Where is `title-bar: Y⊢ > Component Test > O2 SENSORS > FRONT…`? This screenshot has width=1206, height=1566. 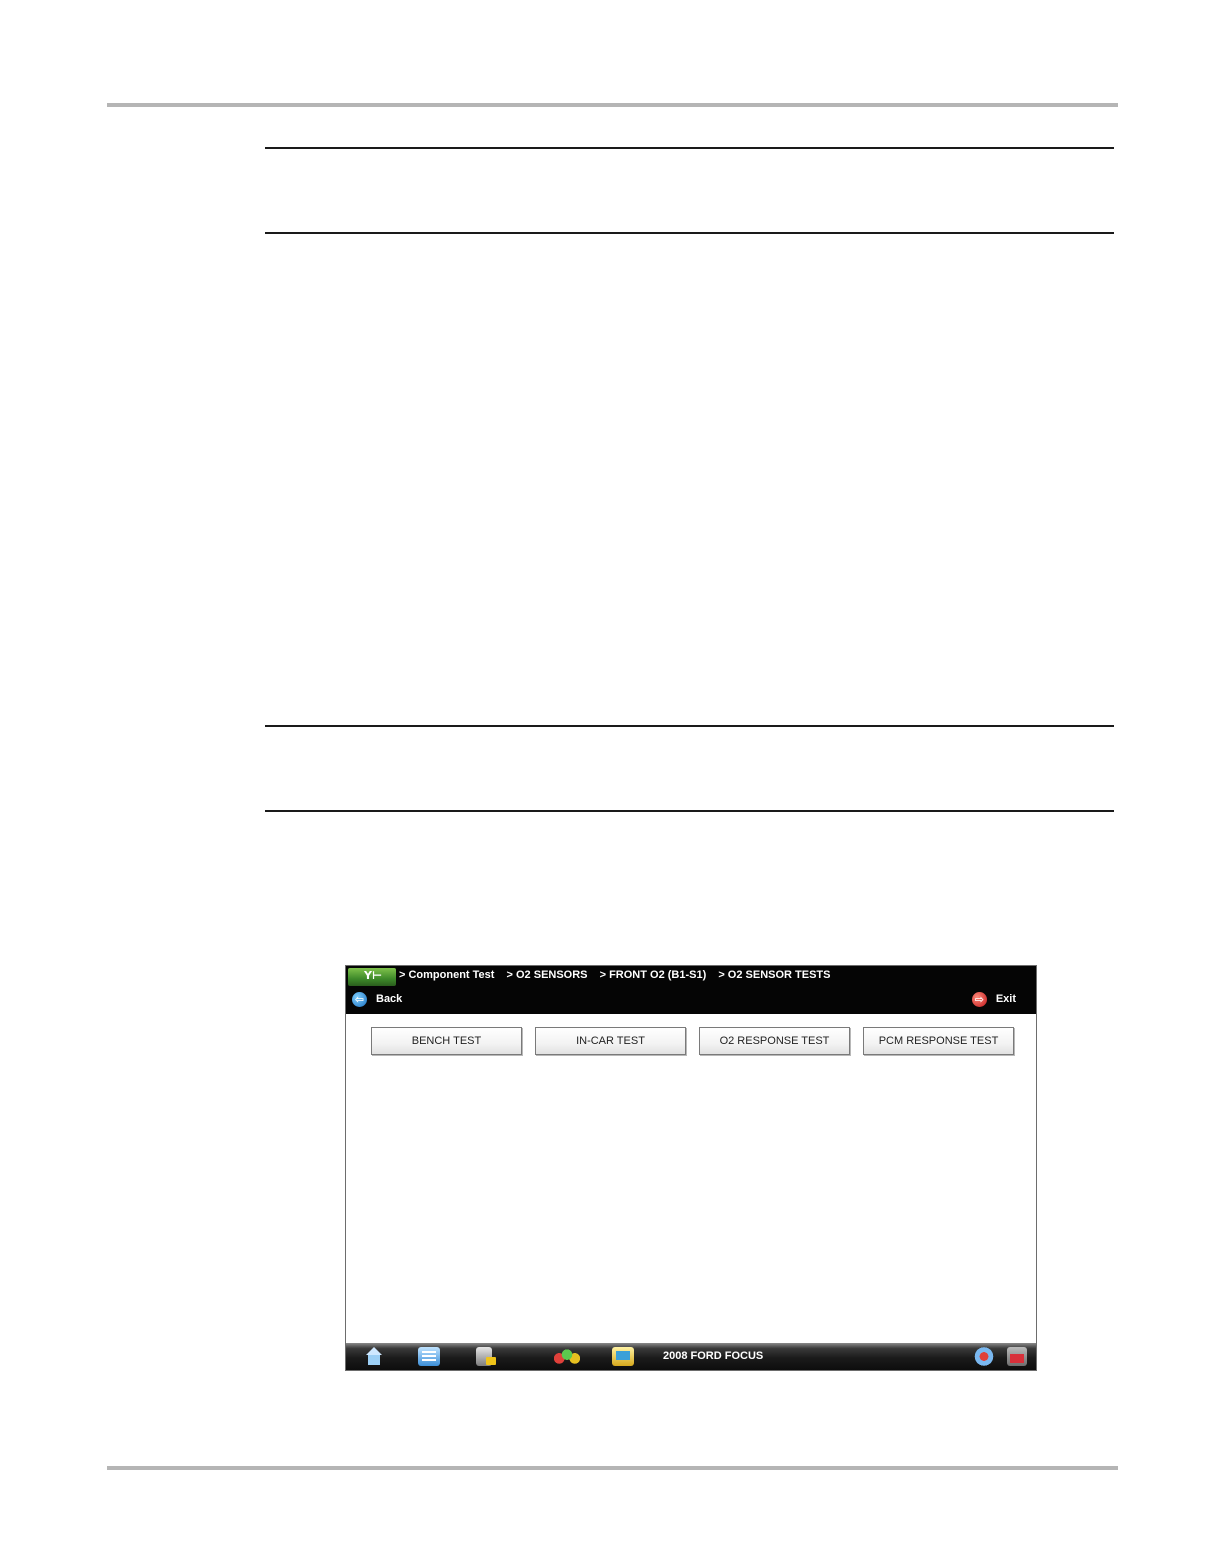 title-bar: Y⊢ > Component Test > O2 SENSORS > FRONT… is located at coordinates (691, 990).